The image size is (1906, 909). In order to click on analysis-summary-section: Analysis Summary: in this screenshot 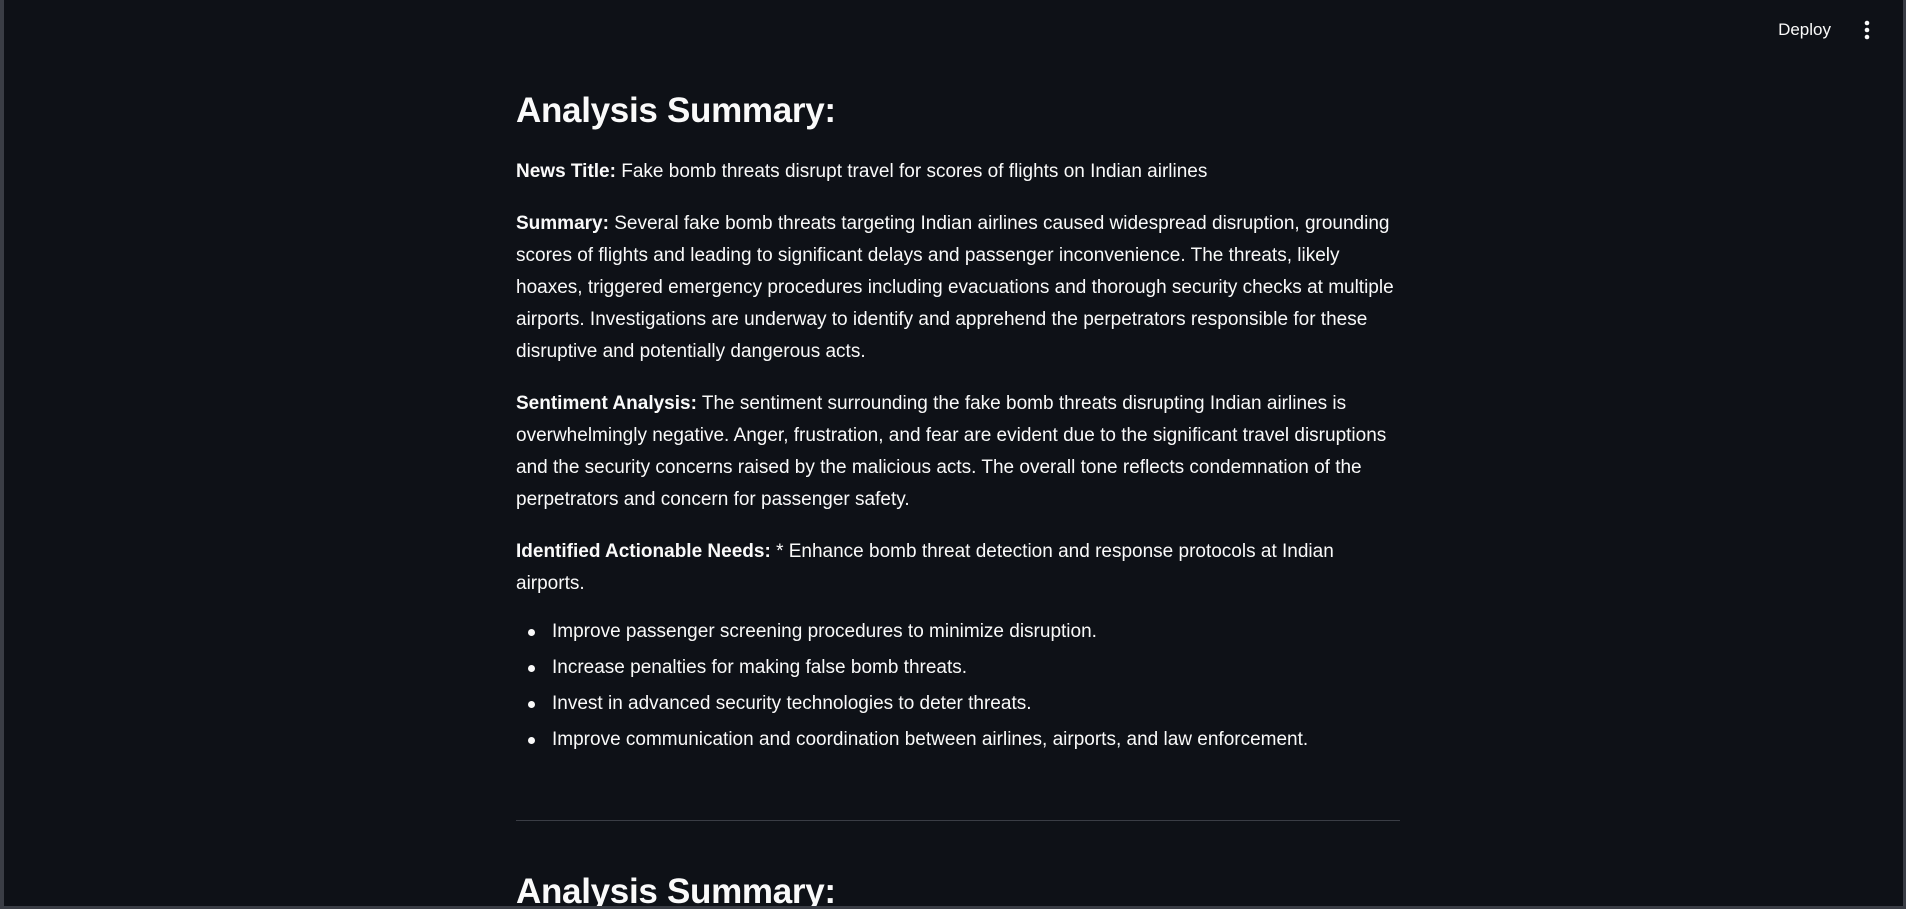, I will do `click(959, 890)`.